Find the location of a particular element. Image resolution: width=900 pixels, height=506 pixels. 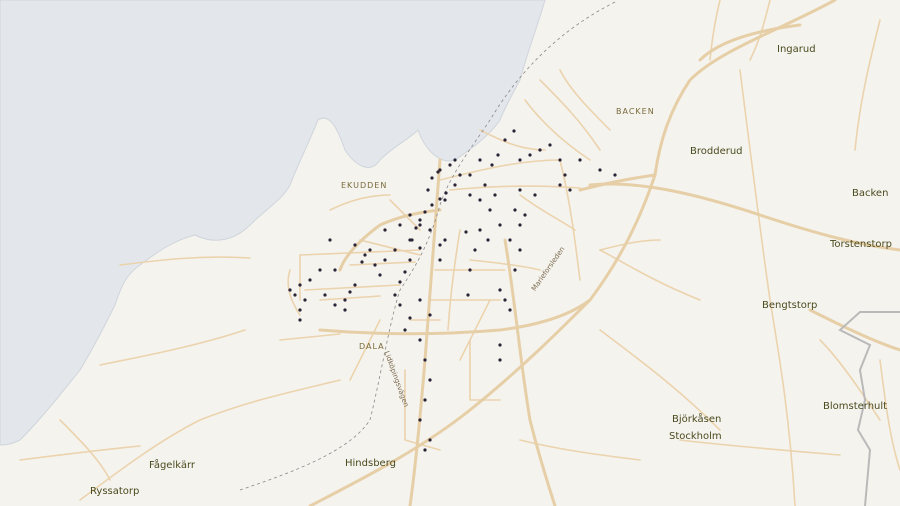

place-label-blomsterhult: Blomsterhult is located at coordinates (855, 406).